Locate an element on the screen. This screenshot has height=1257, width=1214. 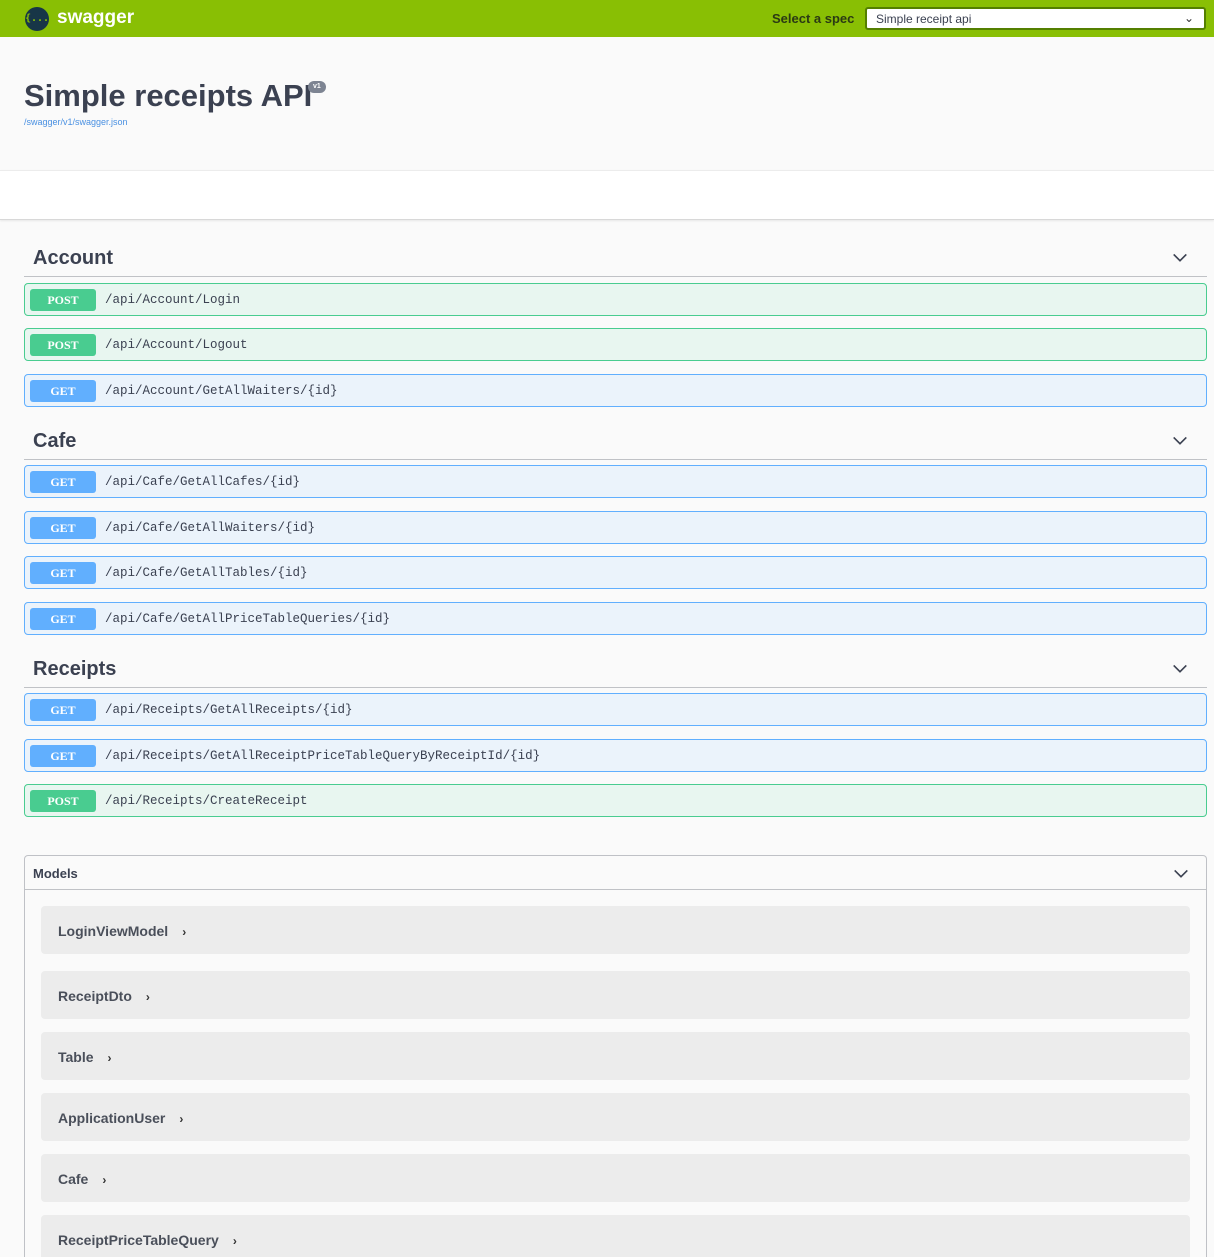
model-name: LoginViewModel › is located at coordinates (122, 931).